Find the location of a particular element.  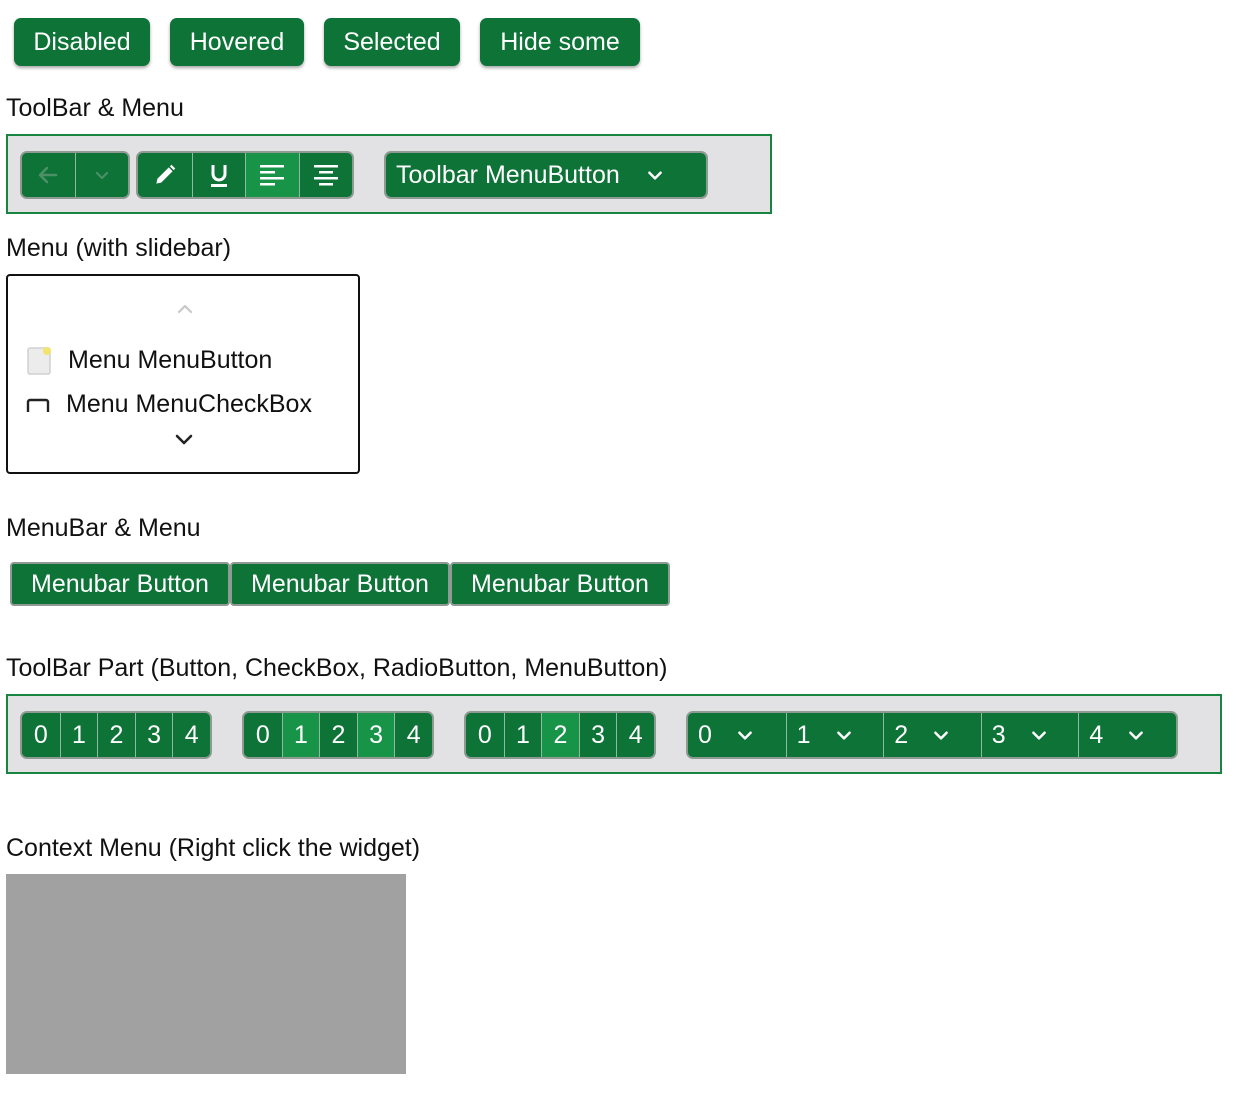

edit-button is located at coordinates (165, 175).